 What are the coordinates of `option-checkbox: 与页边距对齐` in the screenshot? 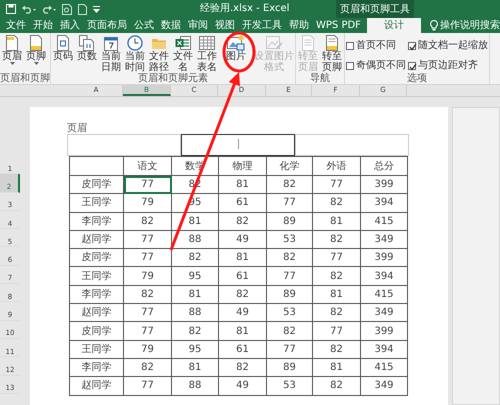 It's located at (448, 65).